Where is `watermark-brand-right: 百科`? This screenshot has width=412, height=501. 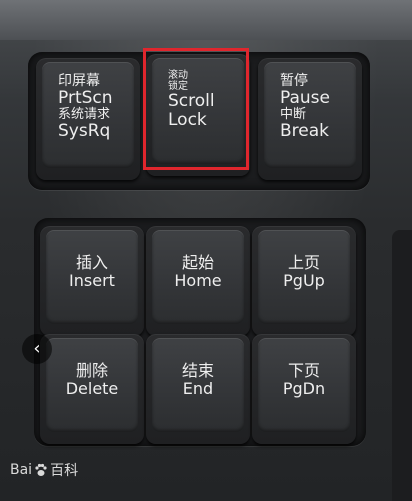 watermark-brand-right: 百科 is located at coordinates (64, 471).